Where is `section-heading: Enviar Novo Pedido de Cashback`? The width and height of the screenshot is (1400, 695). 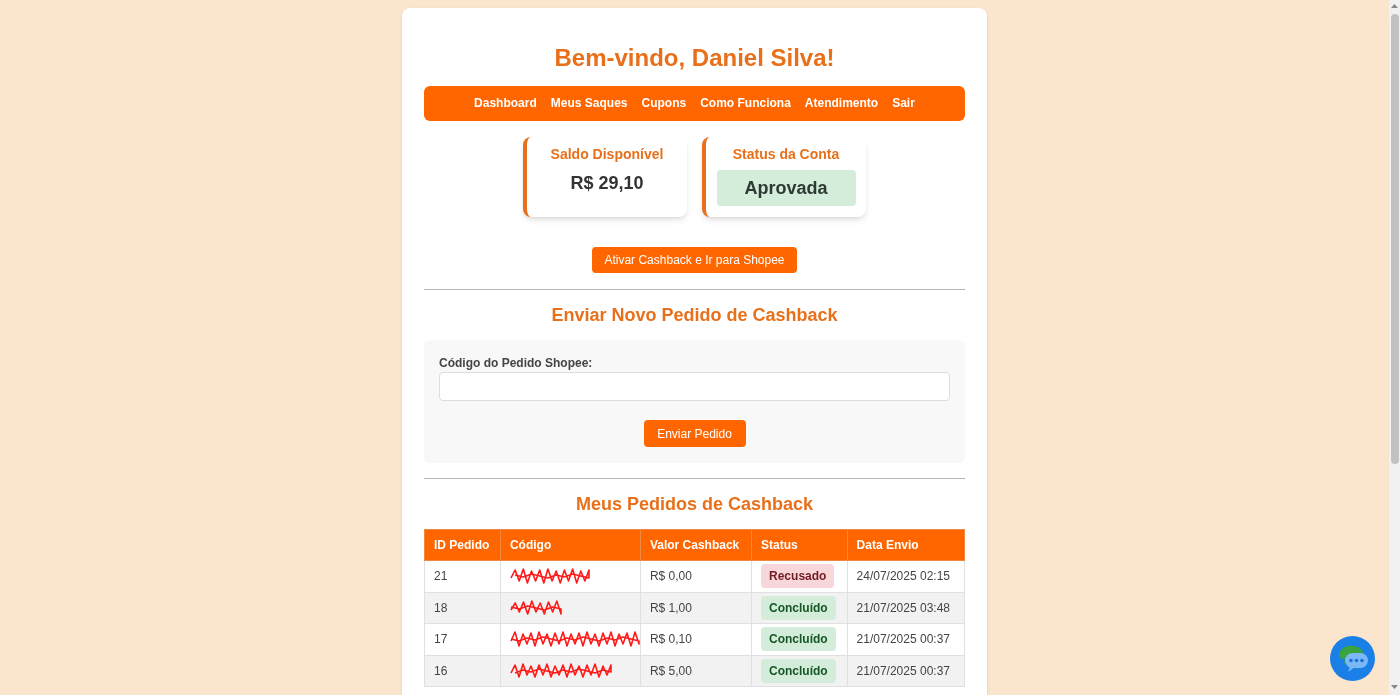 section-heading: Enviar Novo Pedido de Cashback is located at coordinates (694, 315).